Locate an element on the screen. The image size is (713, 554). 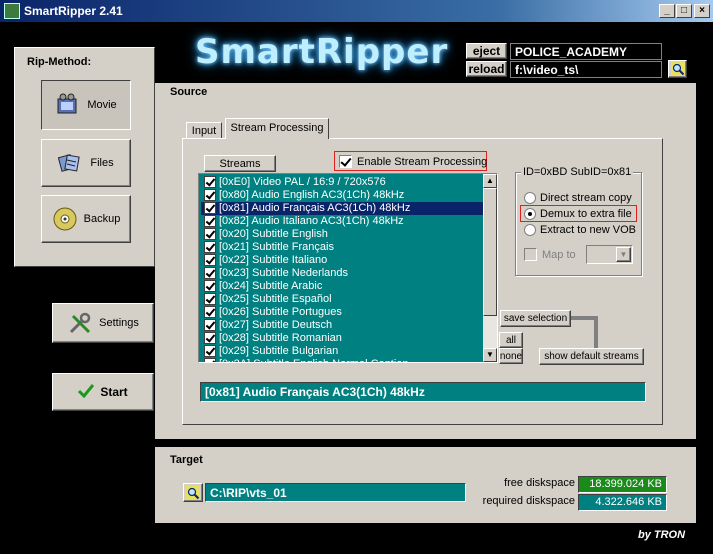
stream-row: [0x27] Subtitle Deutsch is located at coordinates (342, 325).